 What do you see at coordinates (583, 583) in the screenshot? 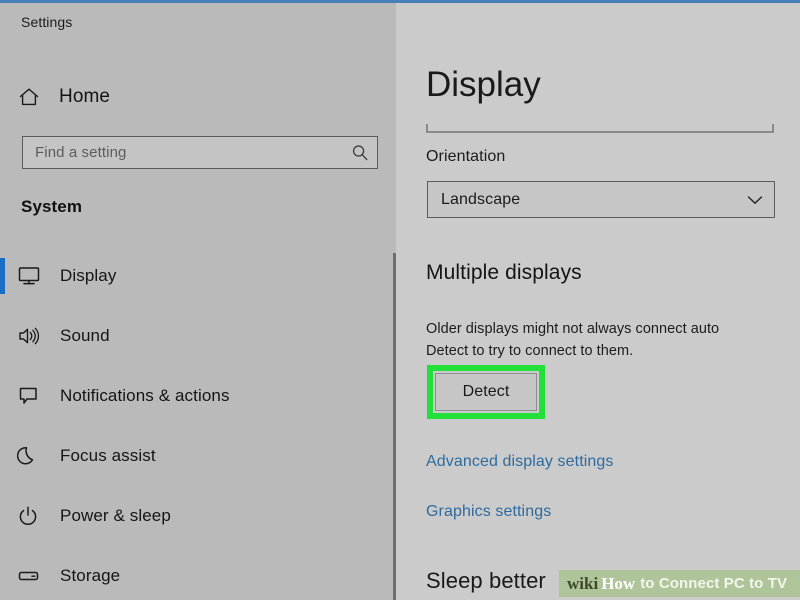
I see `watermark-wiki-text: wiki` at bounding box center [583, 583].